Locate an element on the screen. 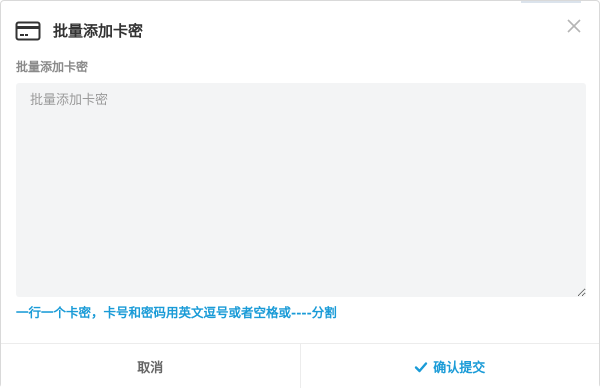 The image size is (600, 388). cancel-button-label: 取消 is located at coordinates (150, 368).